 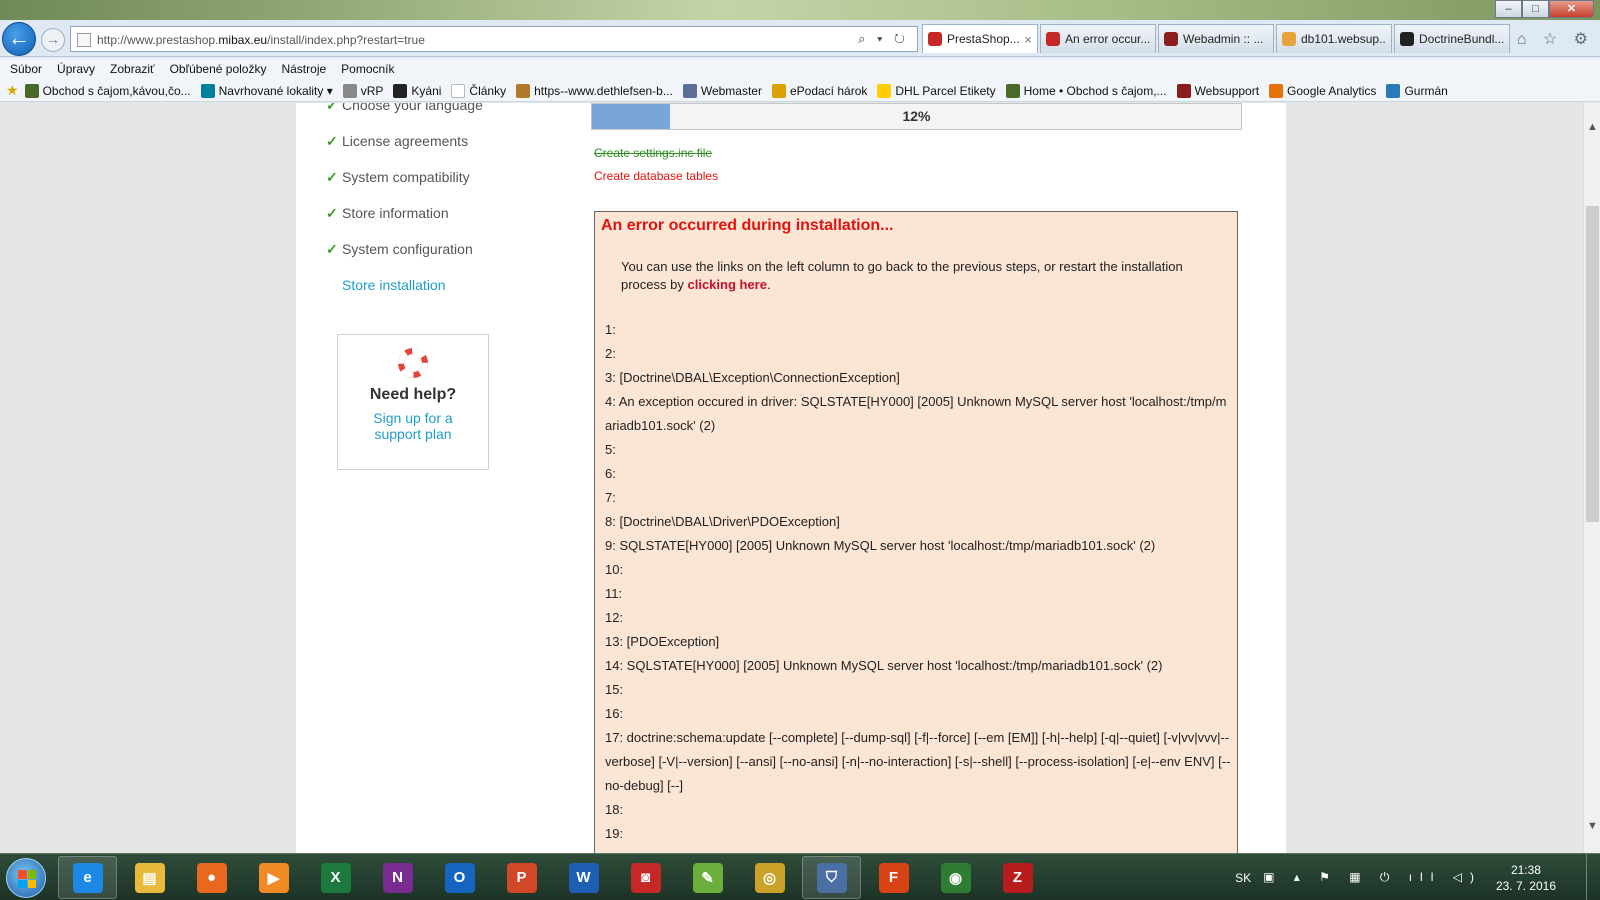 I want to click on internet-explorer-icon: e, so click(x=87, y=877).